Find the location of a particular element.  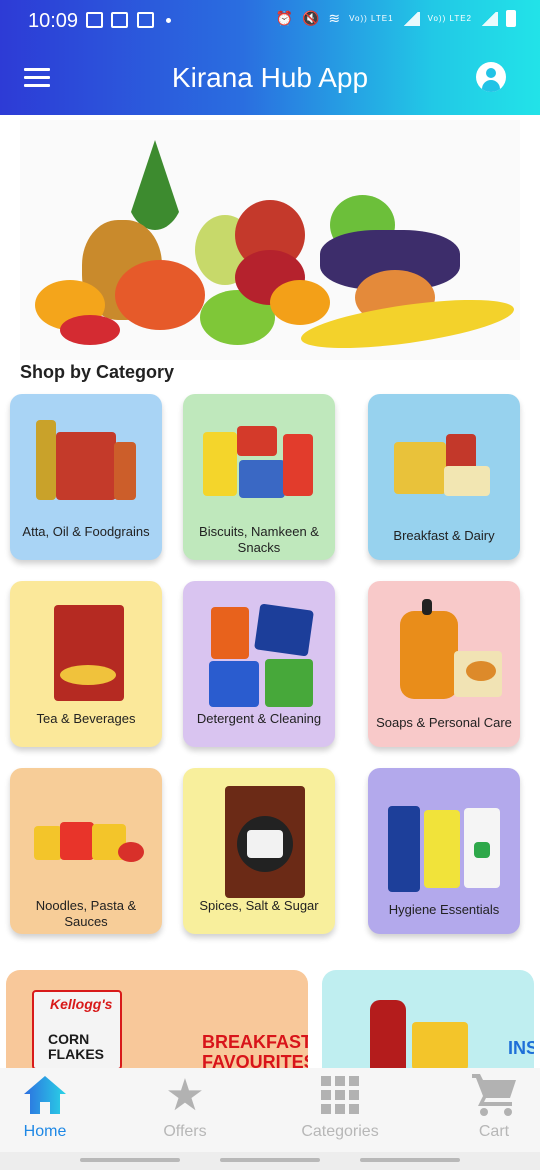

category-card-detergent: Detergent & Cleaning is located at coordinates (259, 664).